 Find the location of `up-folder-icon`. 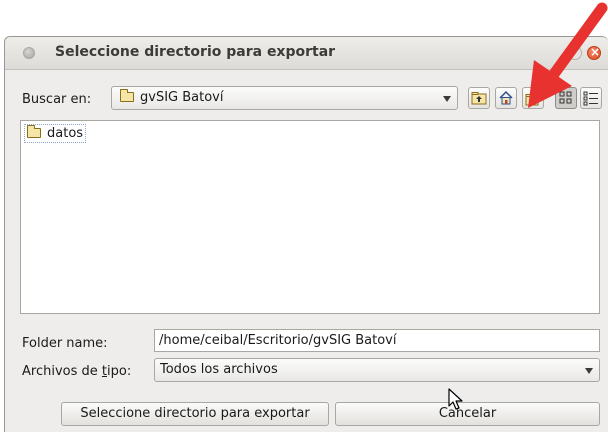

up-folder-icon is located at coordinates (479, 98).